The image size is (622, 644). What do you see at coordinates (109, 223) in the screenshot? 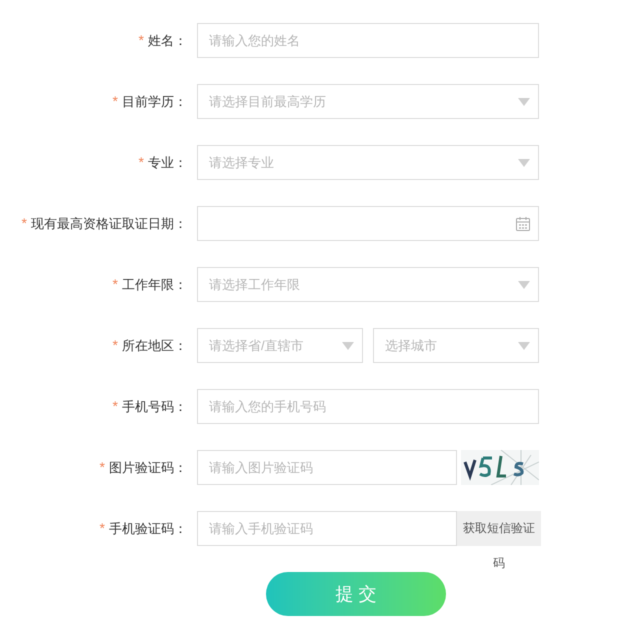
I see `field-label: 现有最高资格证取证日期：` at bounding box center [109, 223].